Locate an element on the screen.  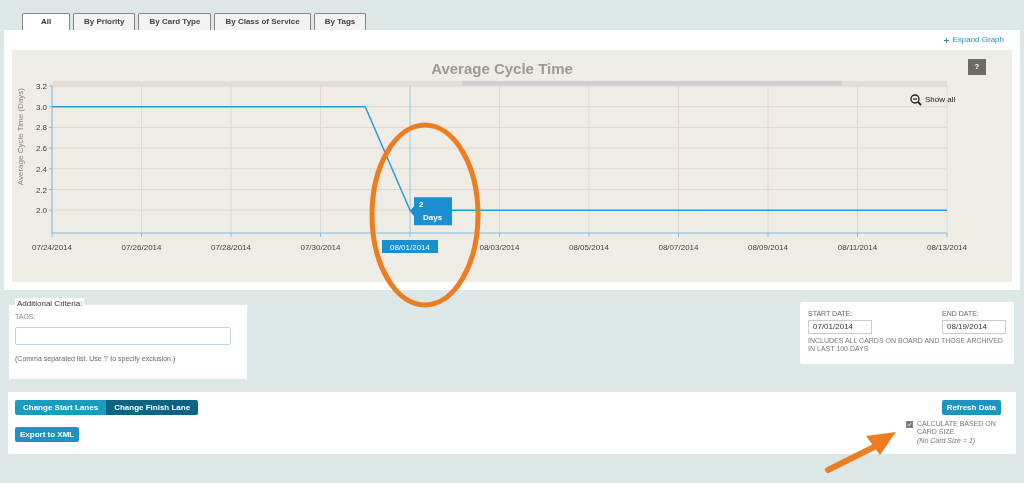
plus-icon is located at coordinates (947, 40).